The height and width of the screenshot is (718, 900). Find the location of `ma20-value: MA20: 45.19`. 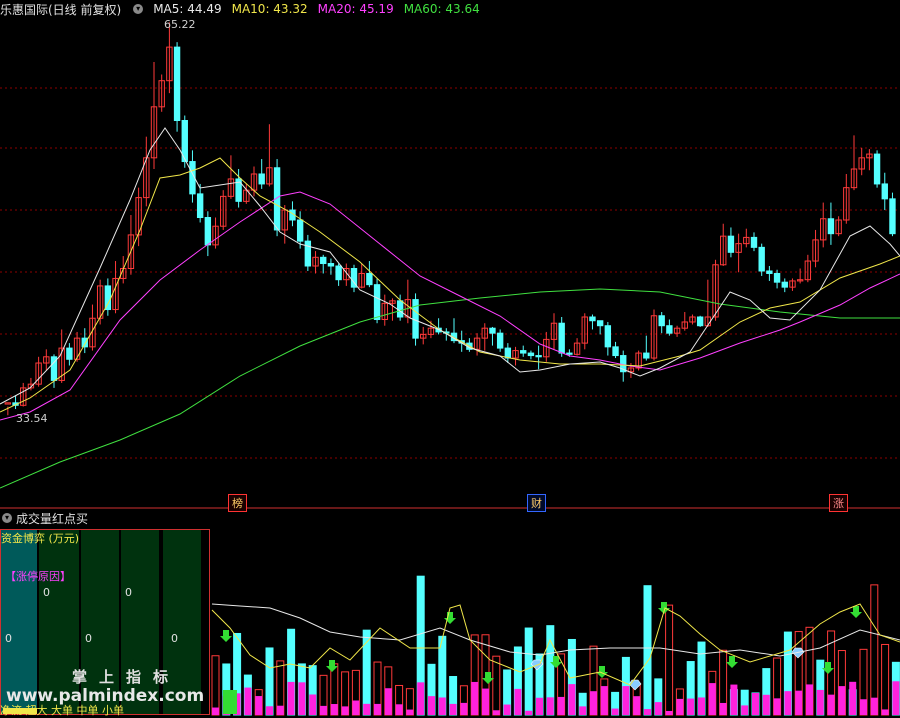

ma20-value: MA20: 45.19 is located at coordinates (355, 9).